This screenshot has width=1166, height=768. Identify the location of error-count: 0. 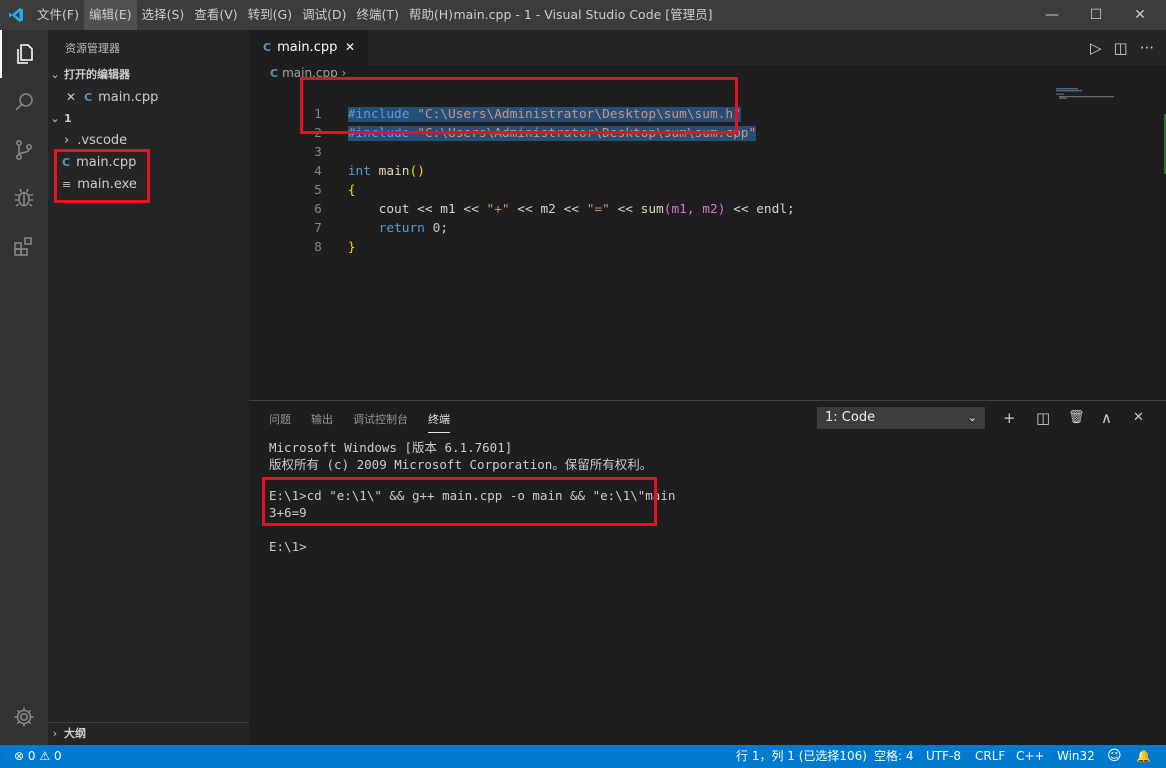
(31, 756).